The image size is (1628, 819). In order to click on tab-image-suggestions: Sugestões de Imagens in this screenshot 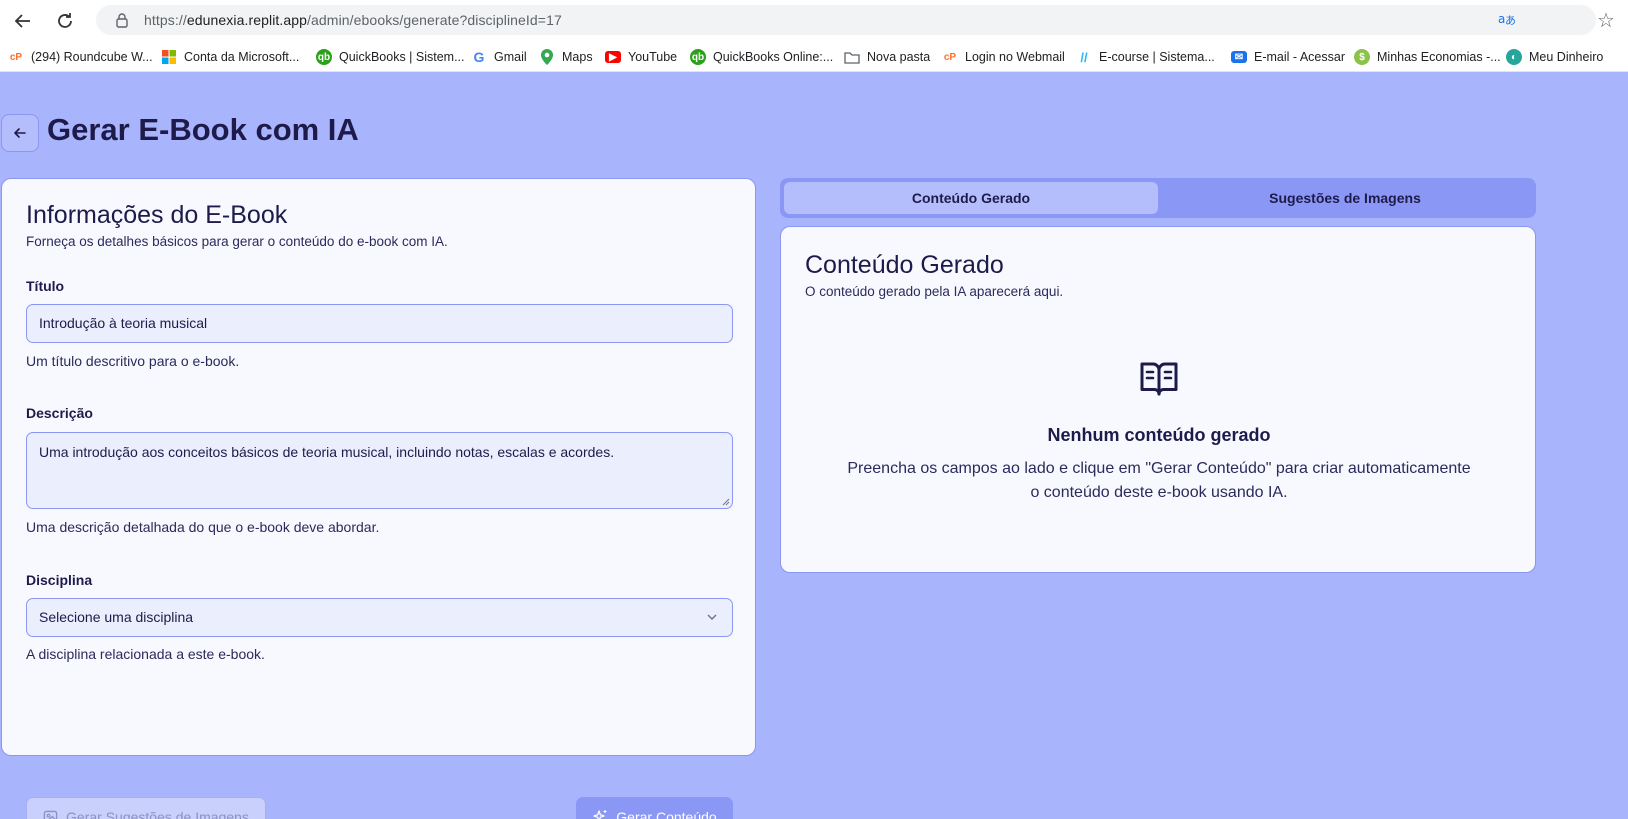, I will do `click(1345, 198)`.